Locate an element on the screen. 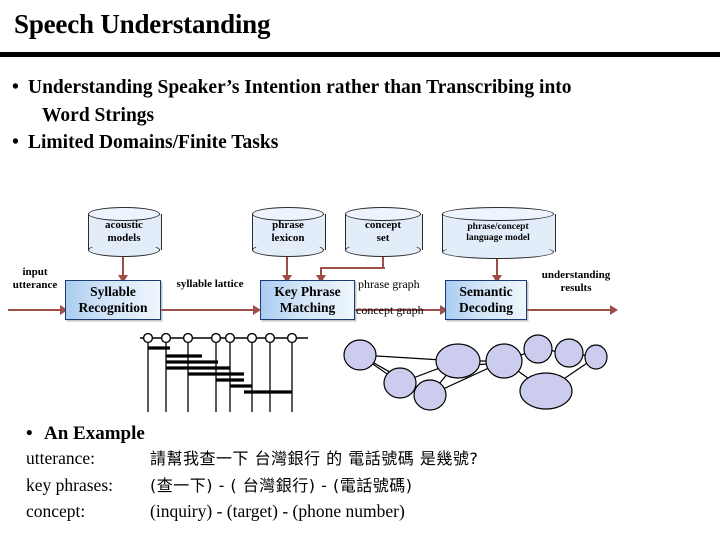 The width and height of the screenshot is (720, 540). example-value-key-phrases: (查一下) - ( 台灣銀行) - (電話號碼) is located at coordinates (281, 485).